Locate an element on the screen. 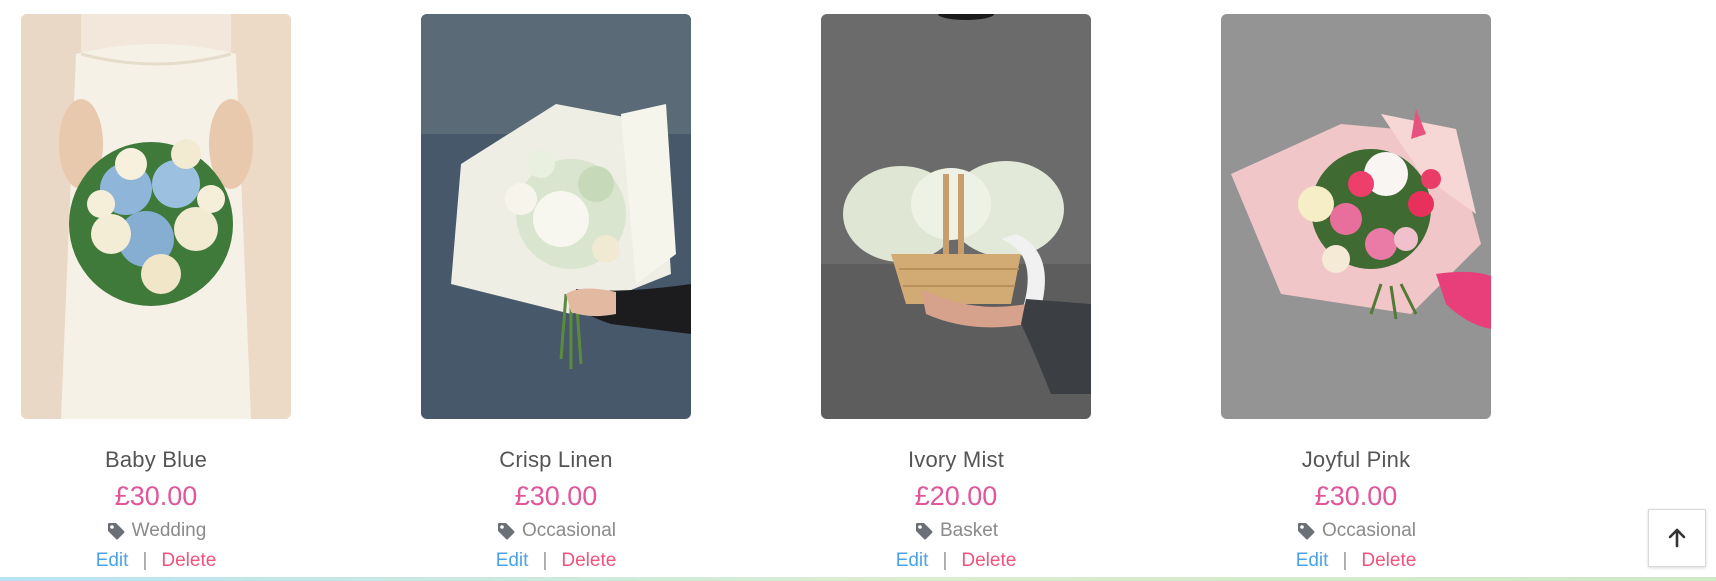 The height and width of the screenshot is (581, 1716). arrow-up-icon is located at coordinates (1677, 538).